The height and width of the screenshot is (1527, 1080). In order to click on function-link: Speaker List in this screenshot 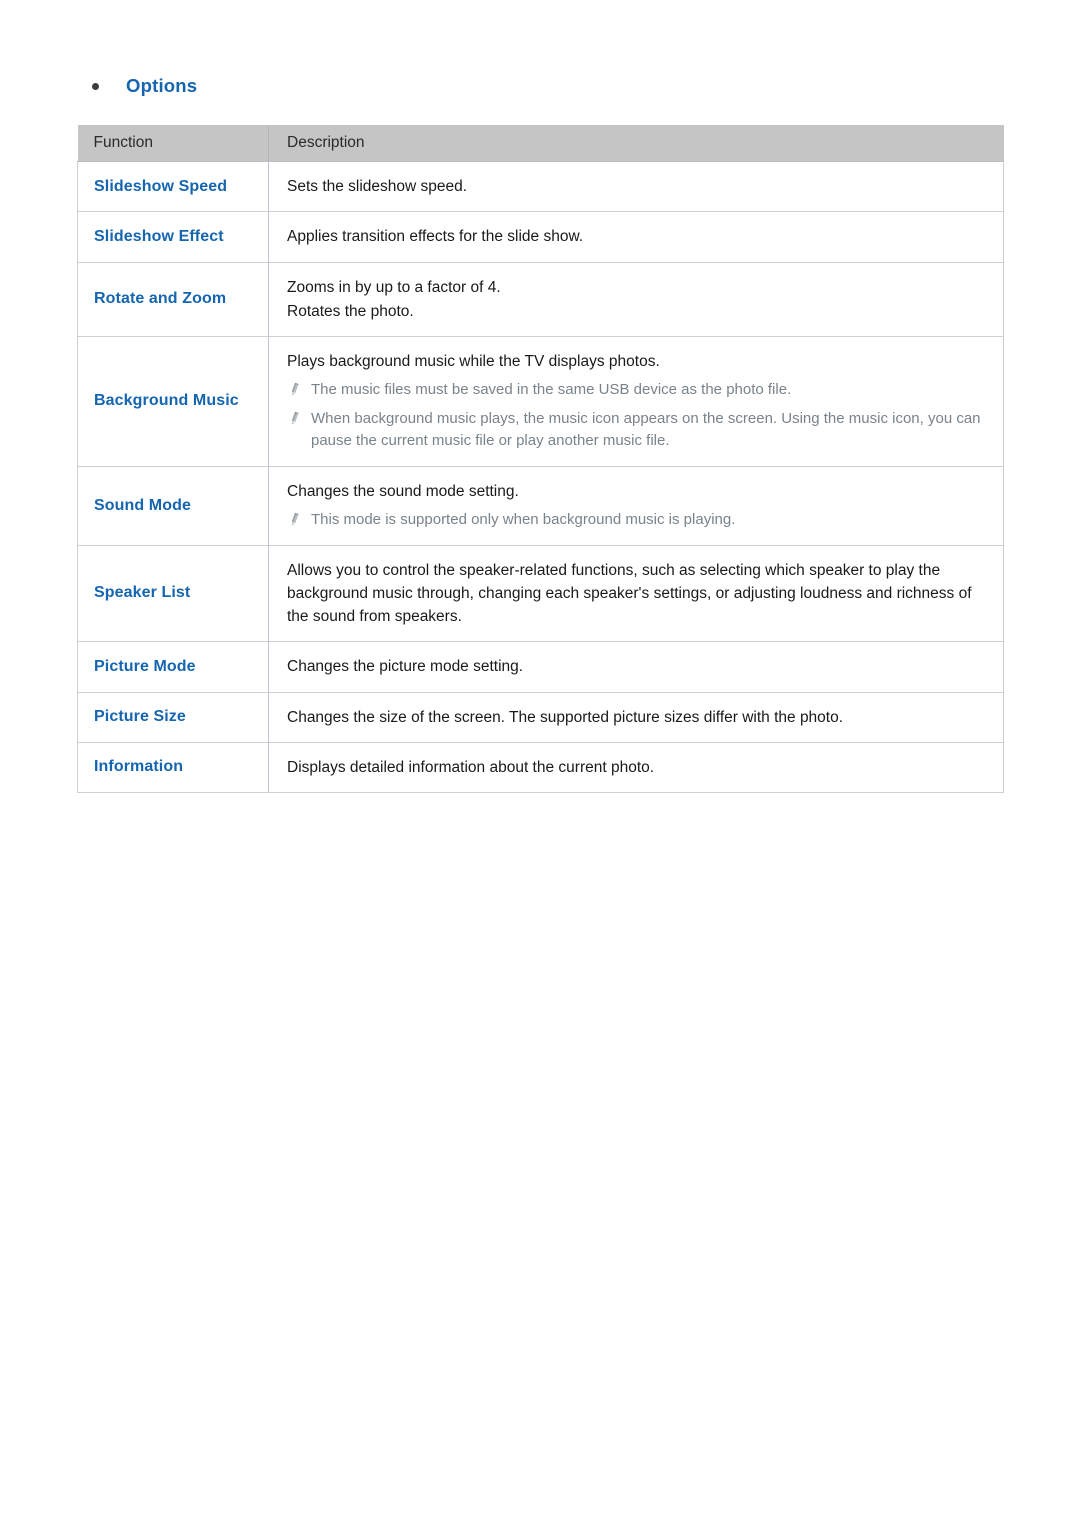, I will do `click(173, 593)`.